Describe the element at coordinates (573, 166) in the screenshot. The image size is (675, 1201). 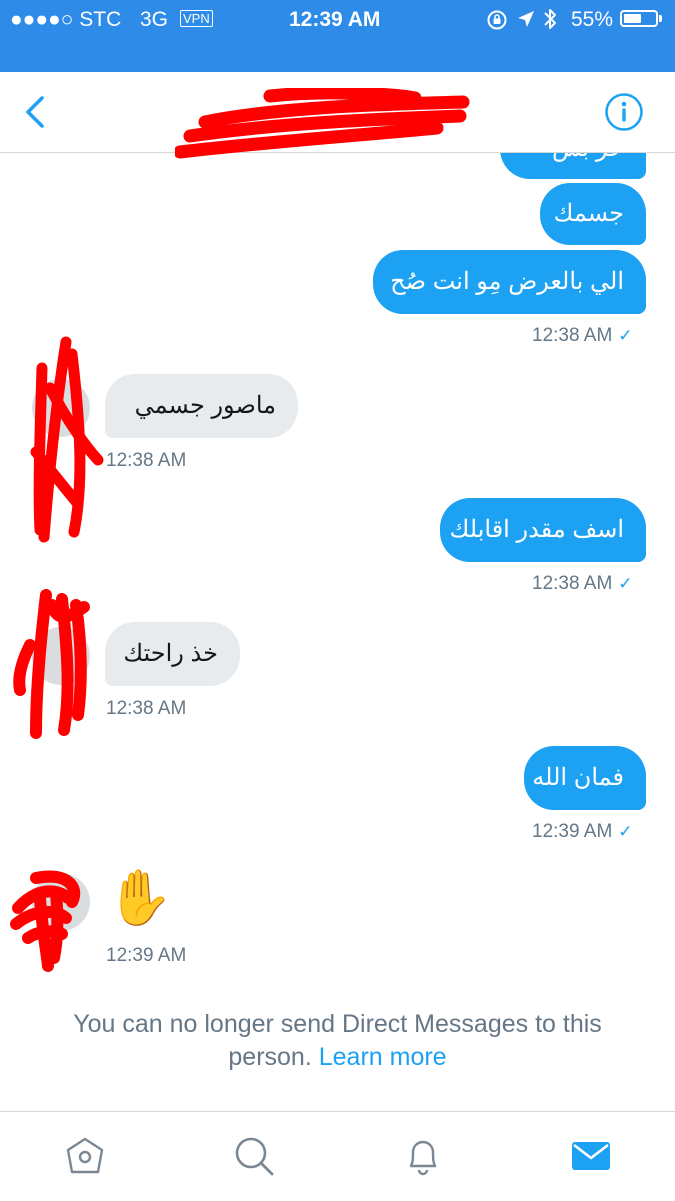
I see `message-bubble-outgoing: ﺣﺮ ﺑﺲ` at that location.